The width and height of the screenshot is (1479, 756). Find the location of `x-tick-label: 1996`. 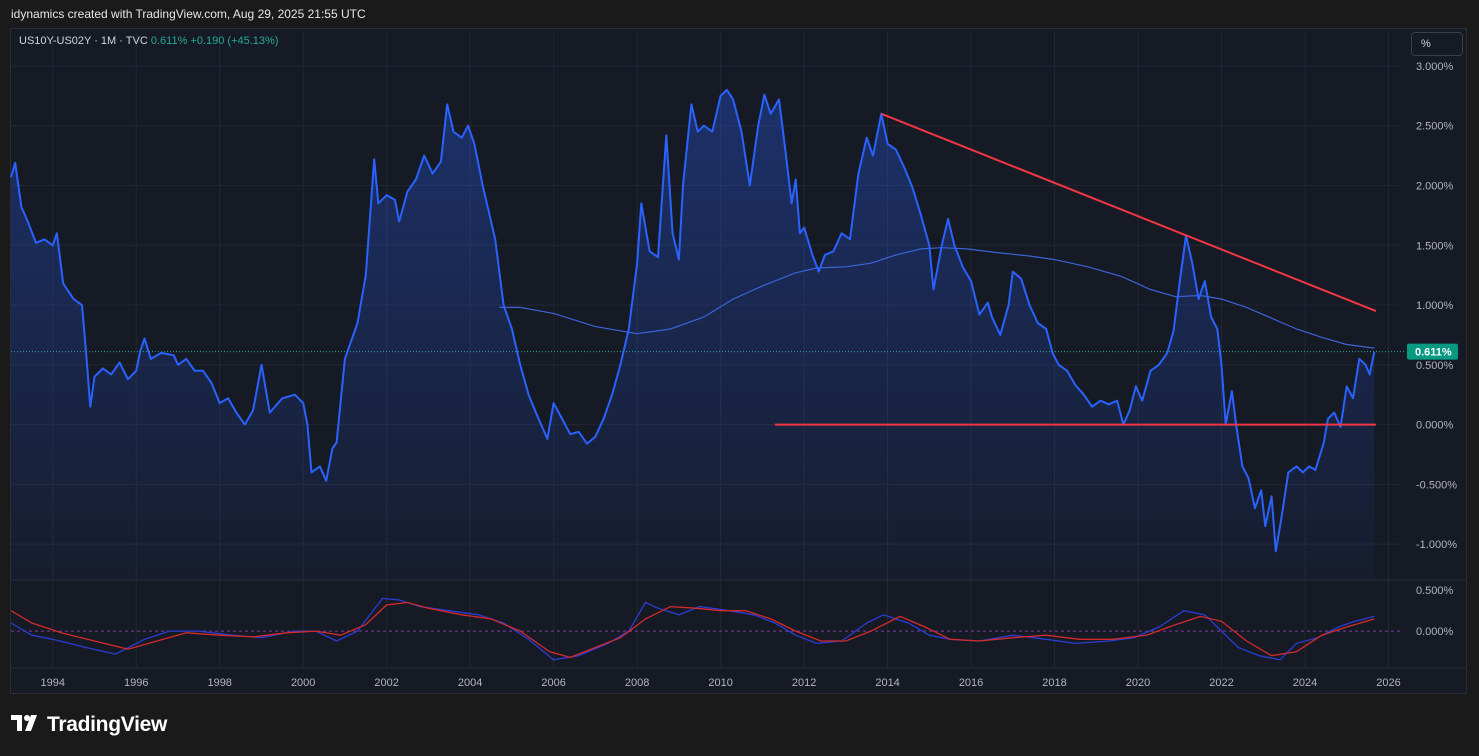

x-tick-label: 1996 is located at coordinates (136, 683).